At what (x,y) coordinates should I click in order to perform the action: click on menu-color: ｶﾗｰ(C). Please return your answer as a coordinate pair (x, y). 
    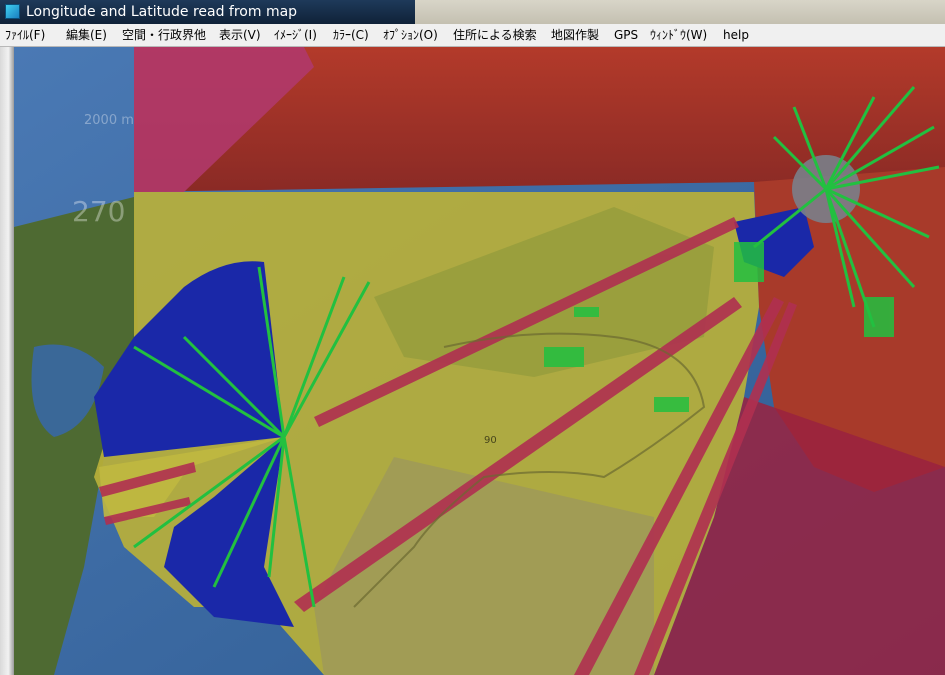
    Looking at the image, I should click on (351, 35).